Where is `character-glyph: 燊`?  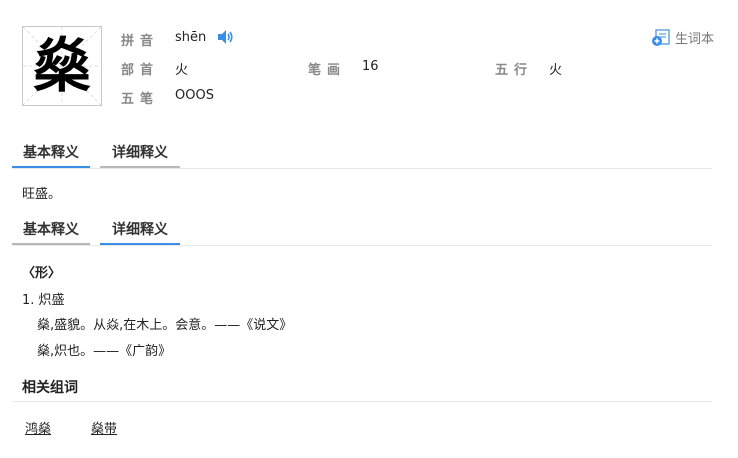 character-glyph: 燊 is located at coordinates (61, 66).